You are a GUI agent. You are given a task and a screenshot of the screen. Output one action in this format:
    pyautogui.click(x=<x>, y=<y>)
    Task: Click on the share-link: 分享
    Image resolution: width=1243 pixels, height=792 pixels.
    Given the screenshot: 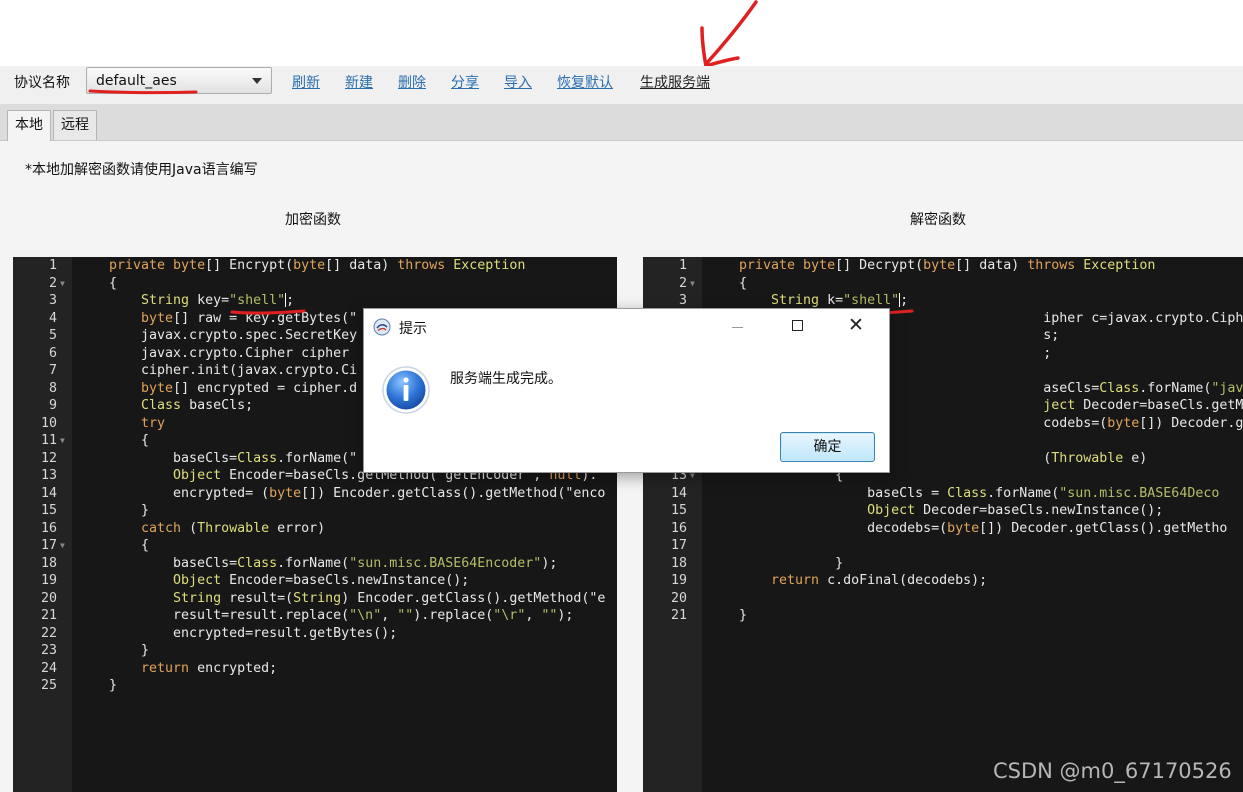 What is the action you would take?
    pyautogui.click(x=465, y=82)
    